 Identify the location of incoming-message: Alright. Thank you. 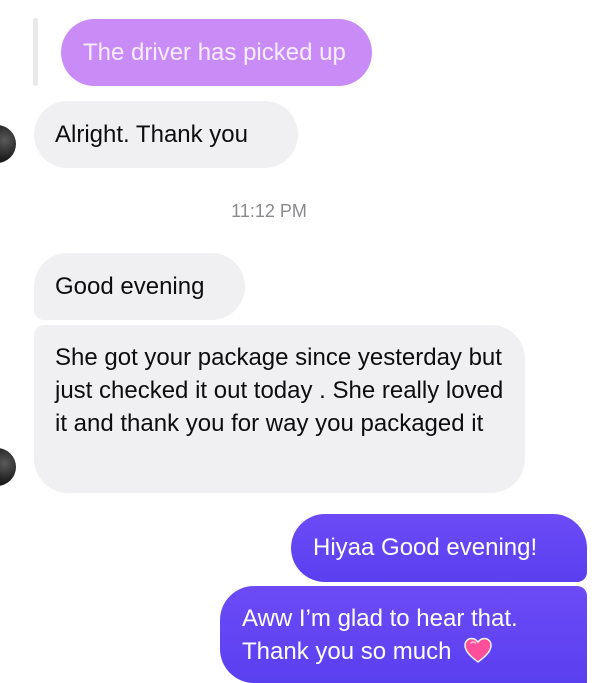
(166, 134).